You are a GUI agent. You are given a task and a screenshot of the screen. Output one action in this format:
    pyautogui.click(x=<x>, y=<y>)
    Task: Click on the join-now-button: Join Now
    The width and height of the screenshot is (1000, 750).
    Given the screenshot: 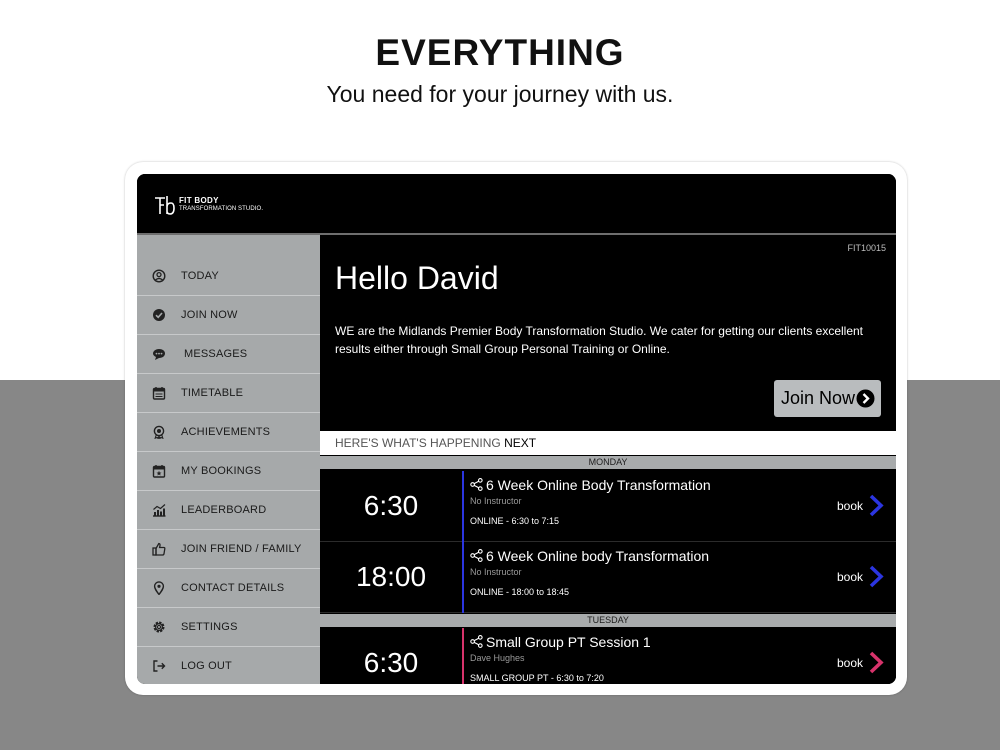 What is the action you would take?
    pyautogui.click(x=827, y=398)
    